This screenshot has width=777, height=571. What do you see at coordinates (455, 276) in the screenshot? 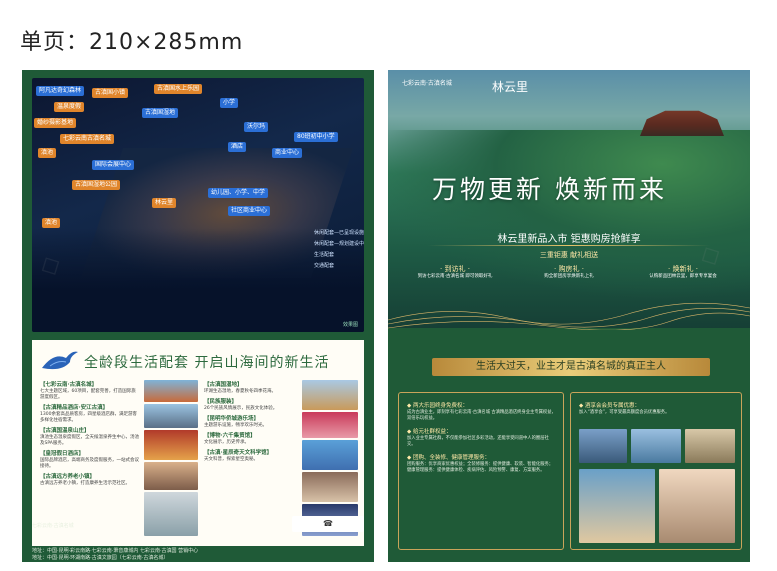
I see `gift-desc: 到访七彩云南·古滇名城 即可领取好礼` at bounding box center [455, 276].